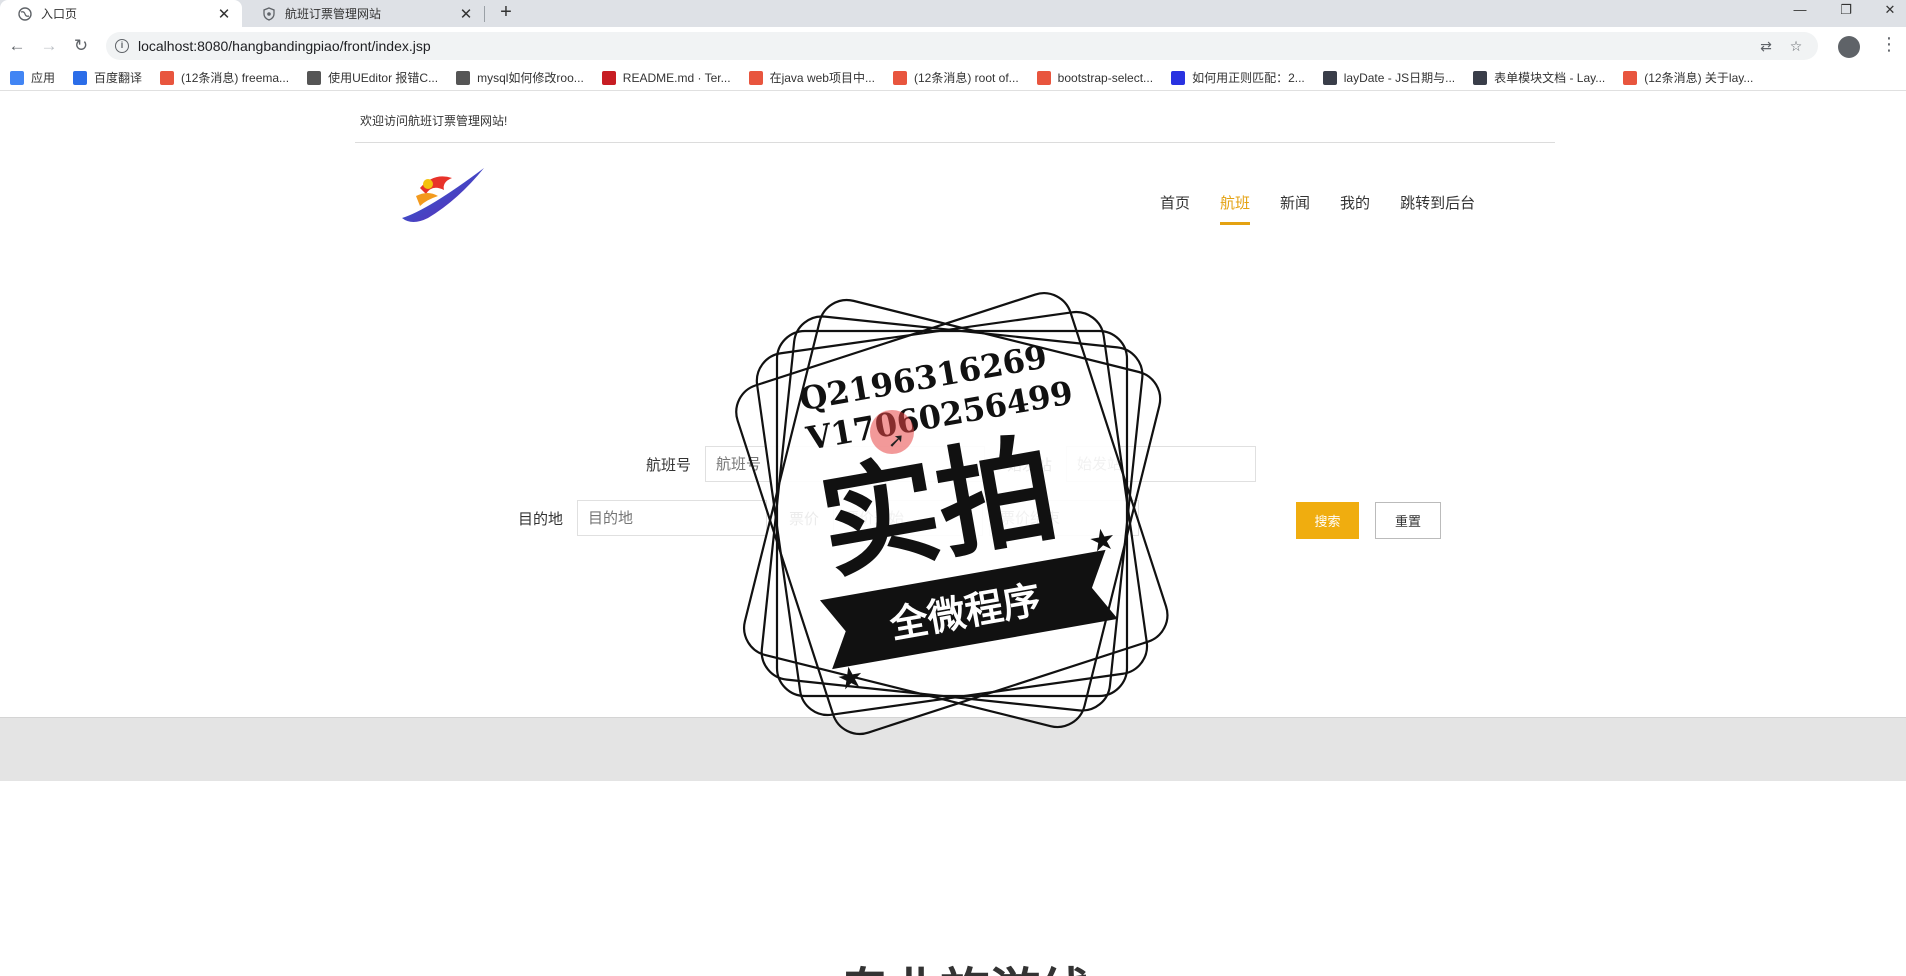  I want to click on reset-button: 重置, so click(1408, 520).